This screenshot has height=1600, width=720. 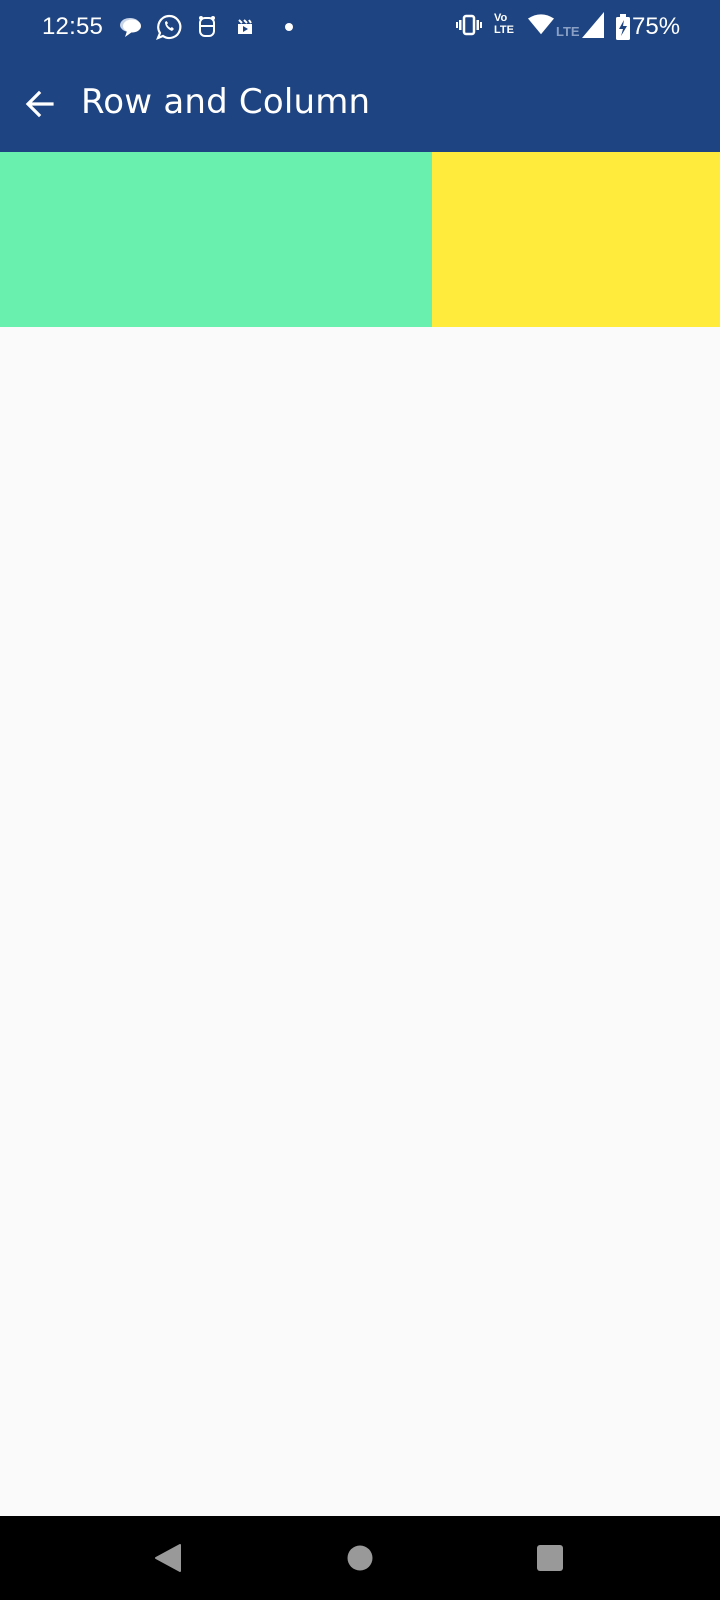 What do you see at coordinates (541, 25) in the screenshot?
I see `wifi-icon` at bounding box center [541, 25].